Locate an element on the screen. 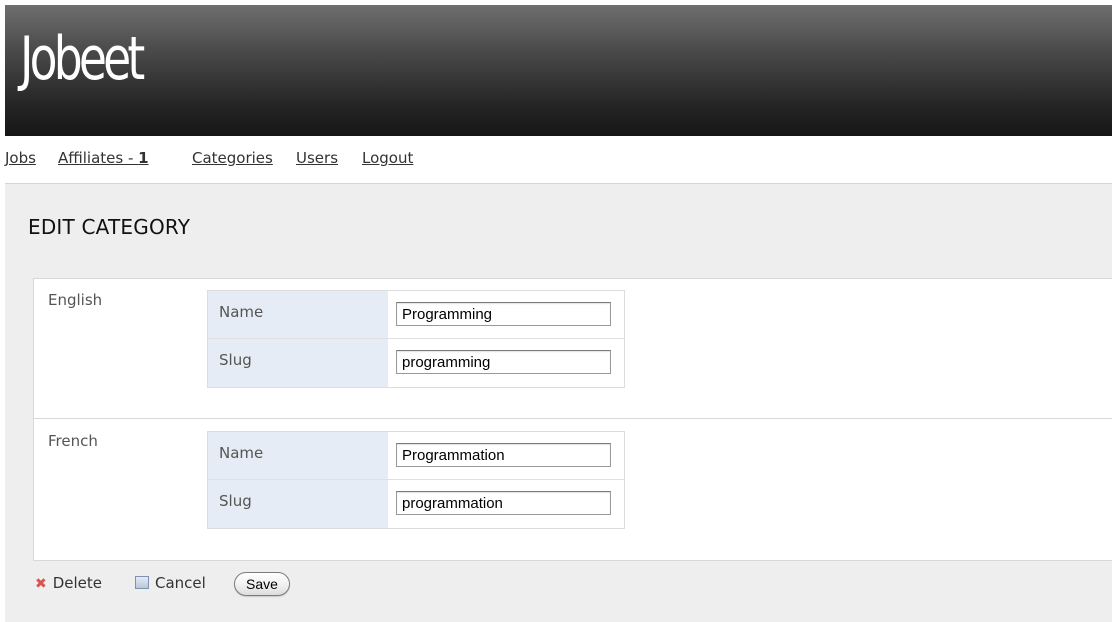  nav-link-categories: Categories is located at coordinates (232, 158).